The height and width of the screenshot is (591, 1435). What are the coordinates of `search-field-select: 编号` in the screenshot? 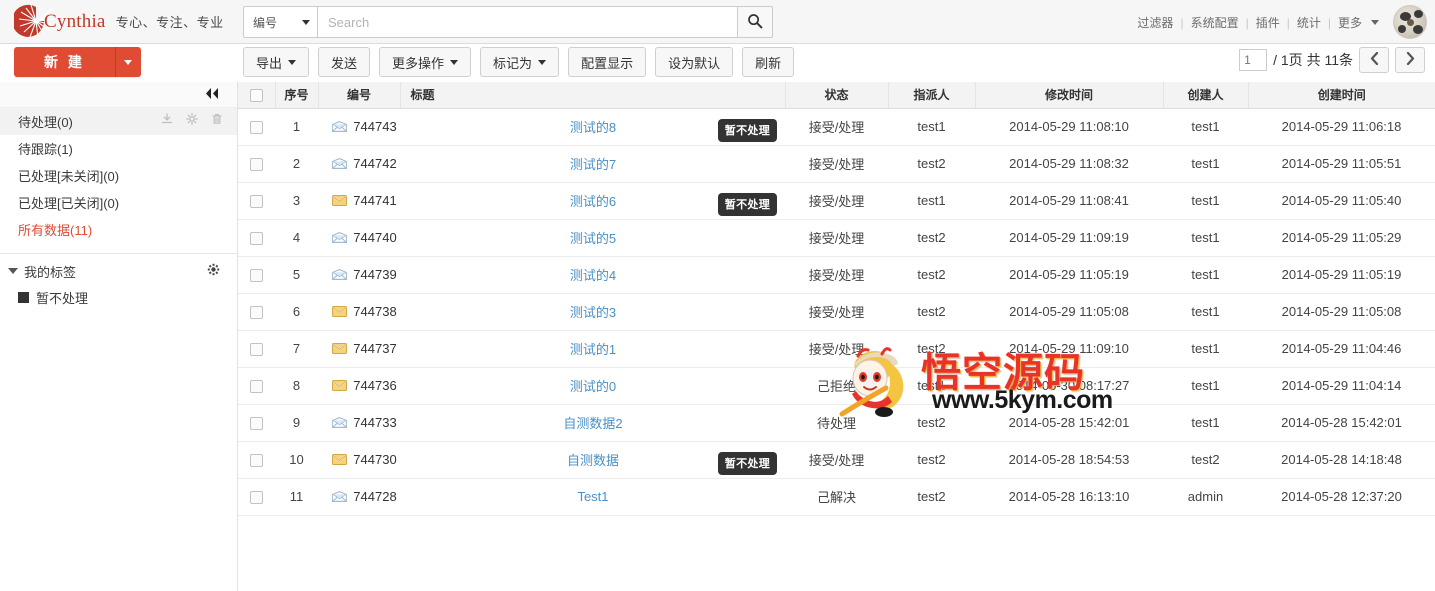 It's located at (280, 22).